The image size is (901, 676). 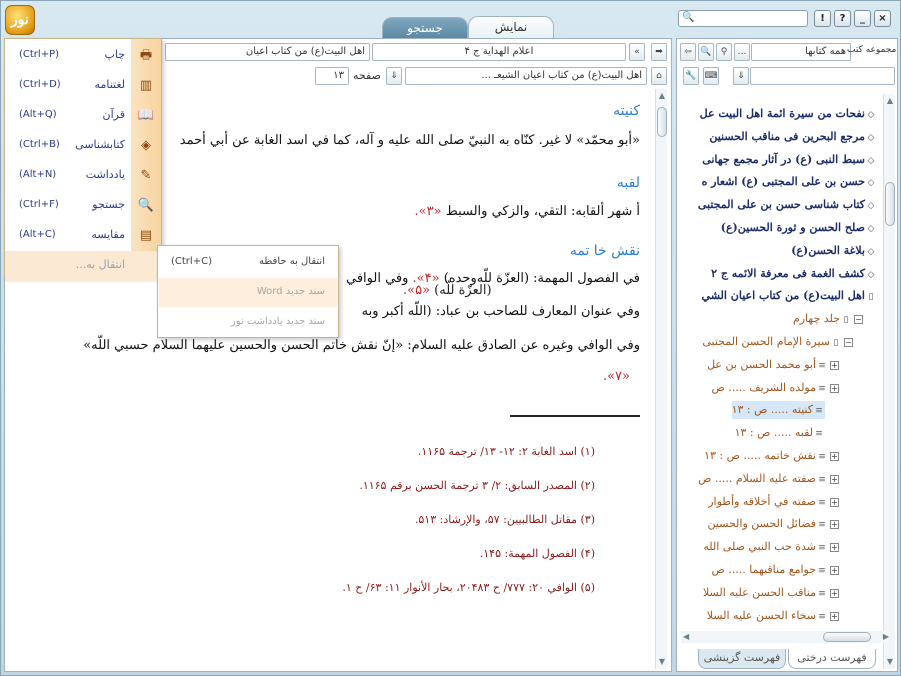 What do you see at coordinates (778, 410) in the screenshot?
I see `tree-item: ≡كنيته ..... ص : ۱۳` at bounding box center [778, 410].